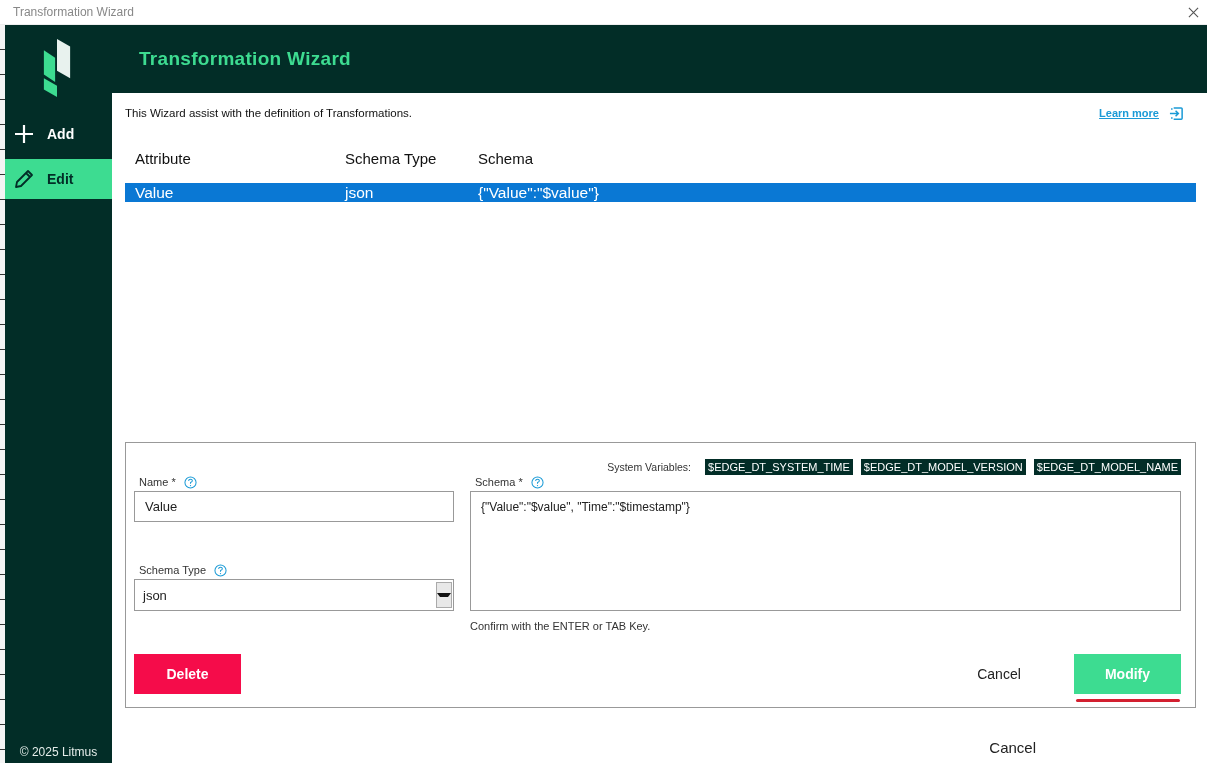 The height and width of the screenshot is (763, 1207). I want to click on column-header: Schema Type, so click(391, 158).